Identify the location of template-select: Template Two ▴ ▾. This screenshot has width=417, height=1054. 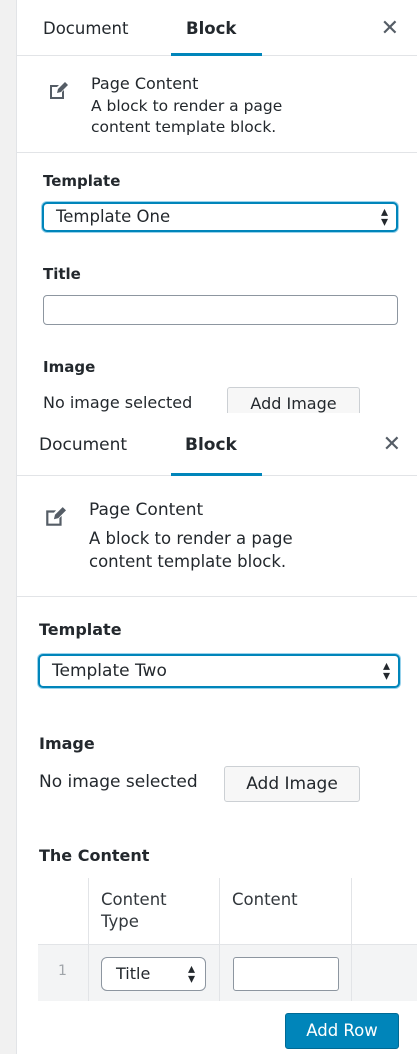
(219, 671).